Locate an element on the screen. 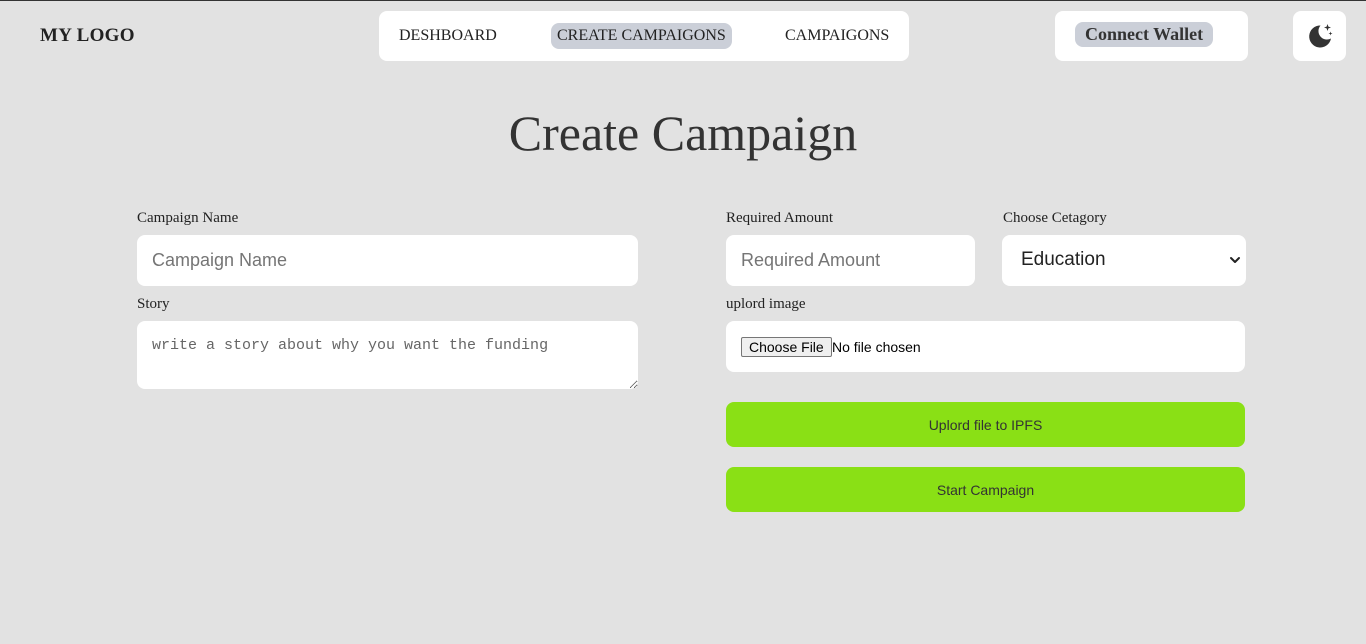 This screenshot has height=644, width=1366. nav-item-create-campaigns: CREATE CAMPAIGONS is located at coordinates (641, 36).